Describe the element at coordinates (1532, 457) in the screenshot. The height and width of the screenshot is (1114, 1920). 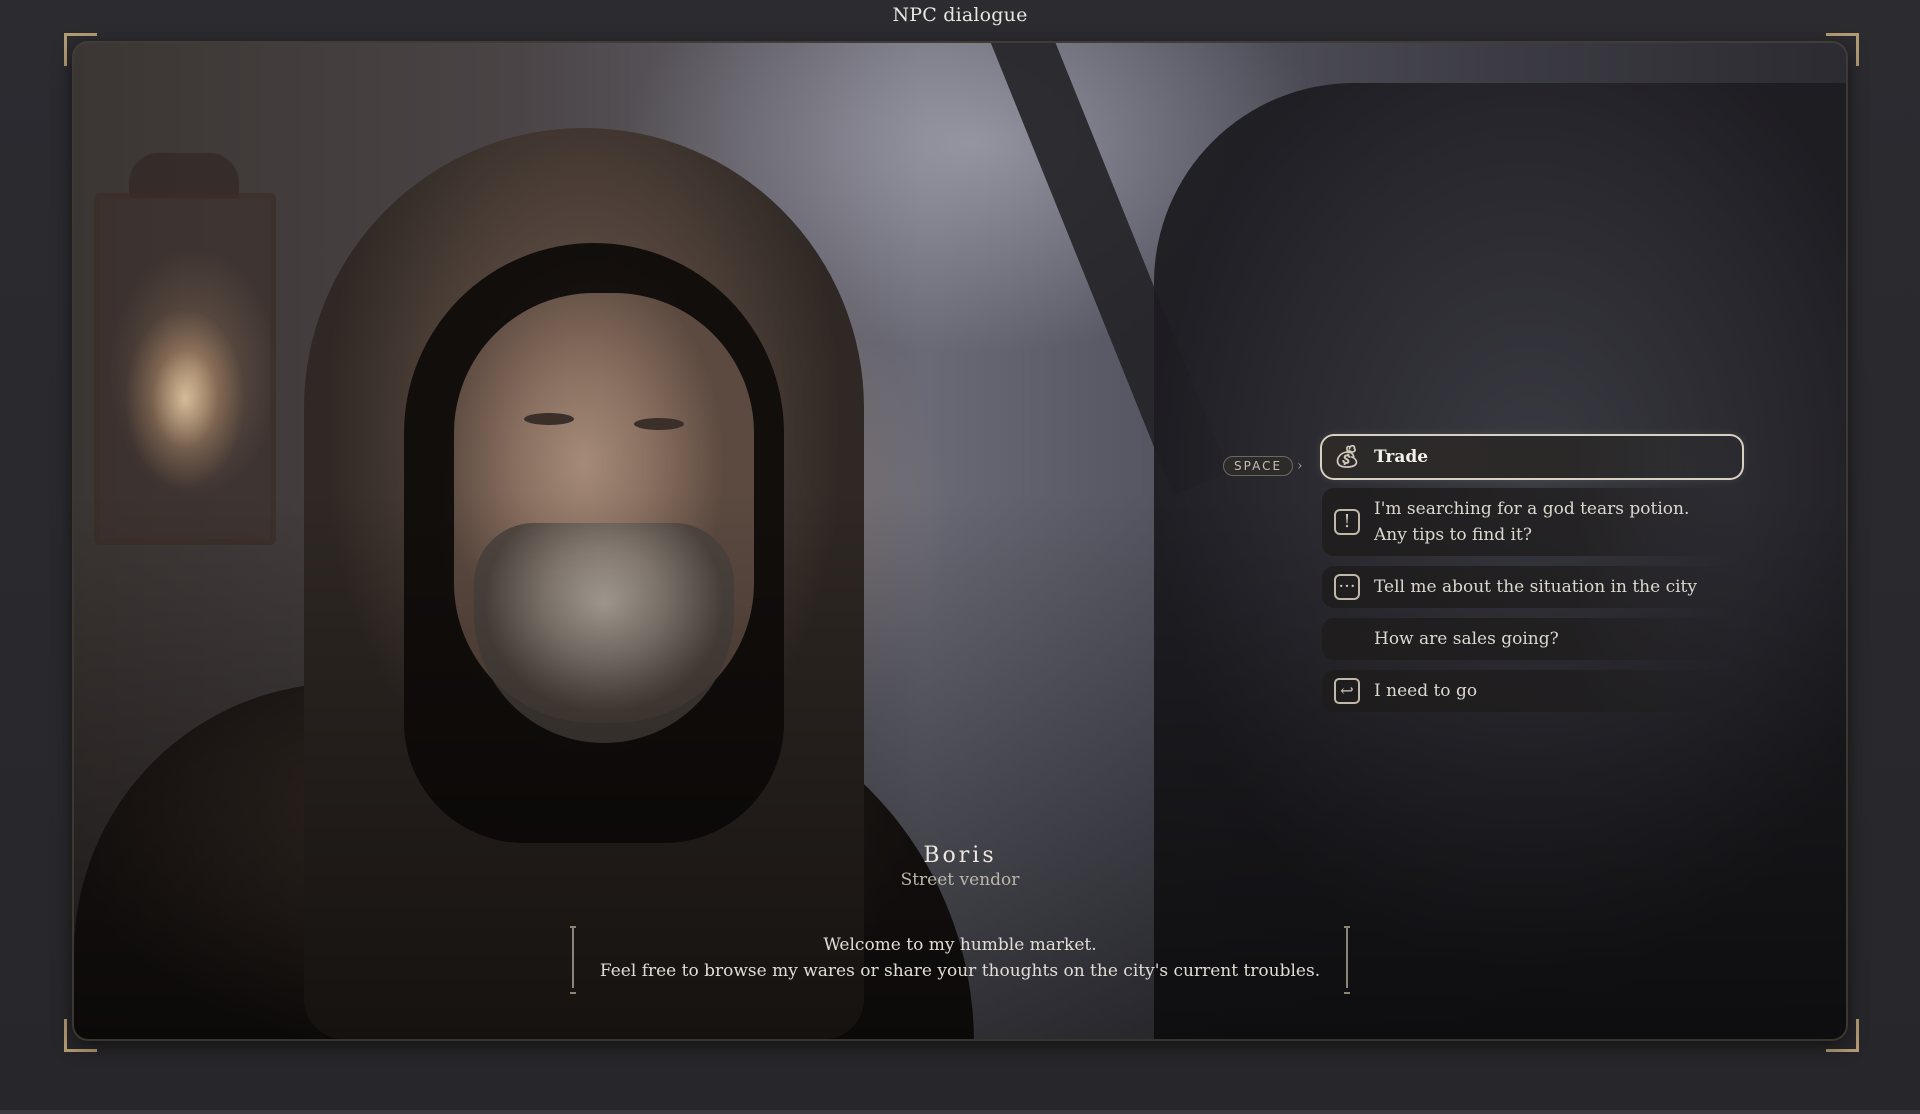
I see `dialogue-option-trade: 💰︎ Trade` at that location.